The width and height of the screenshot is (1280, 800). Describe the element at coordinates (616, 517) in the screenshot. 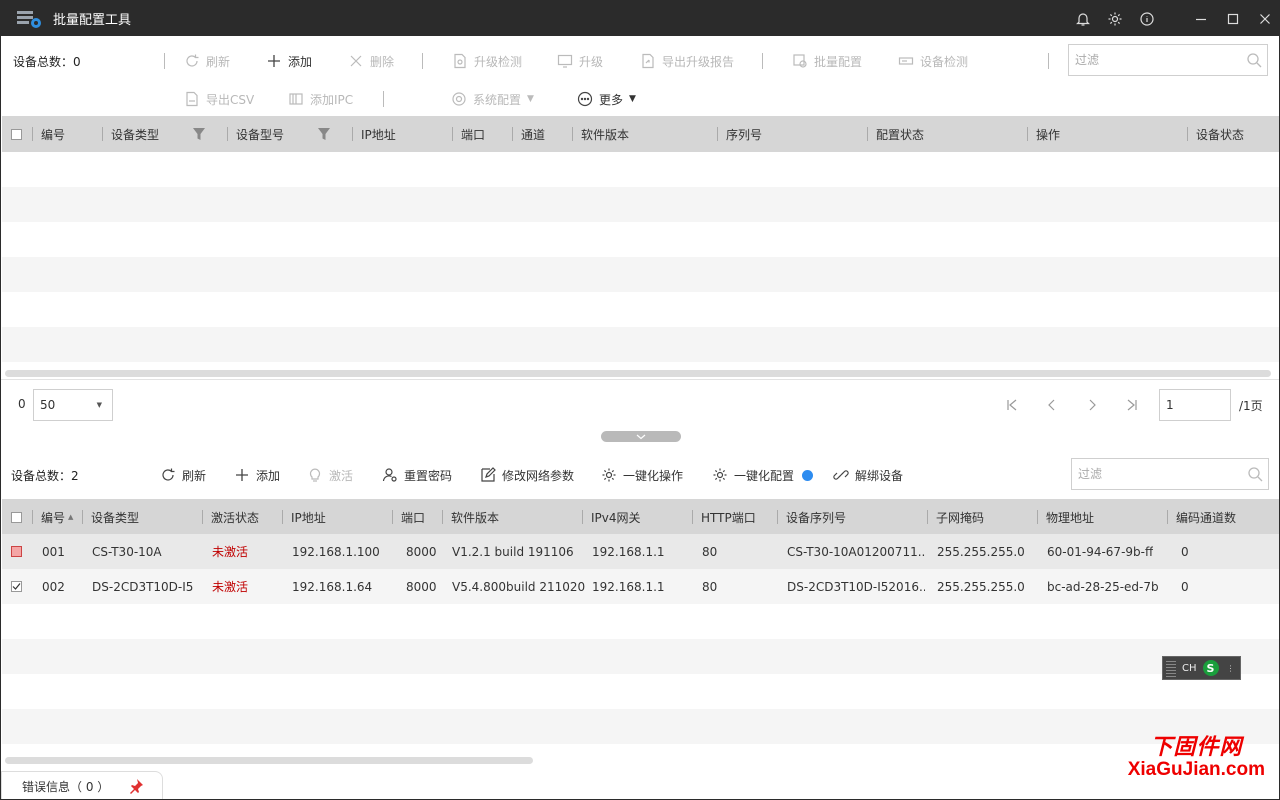

I see `column-header: IPv4网关` at that location.